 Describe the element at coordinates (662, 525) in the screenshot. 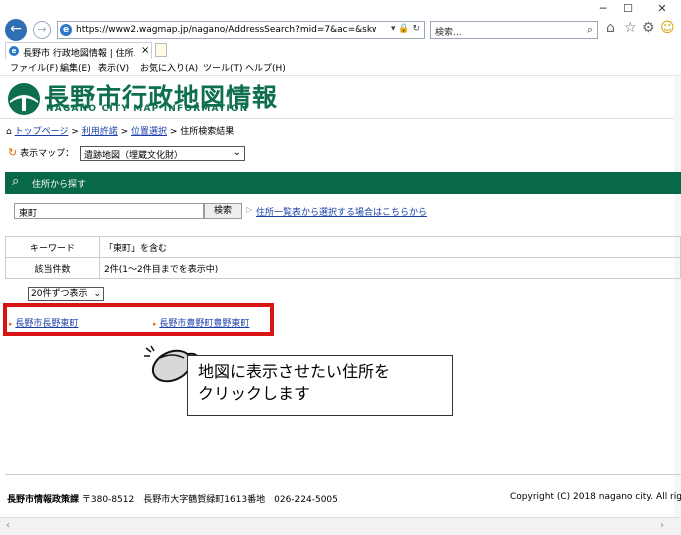

I see `scroll-right-icon: ›` at that location.